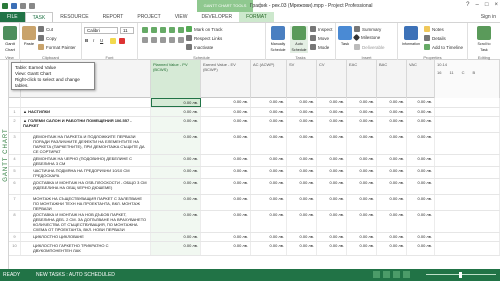  Describe the element at coordinates (101, 30) in the screenshot. I see `font-name-select: Calibri` at that location.